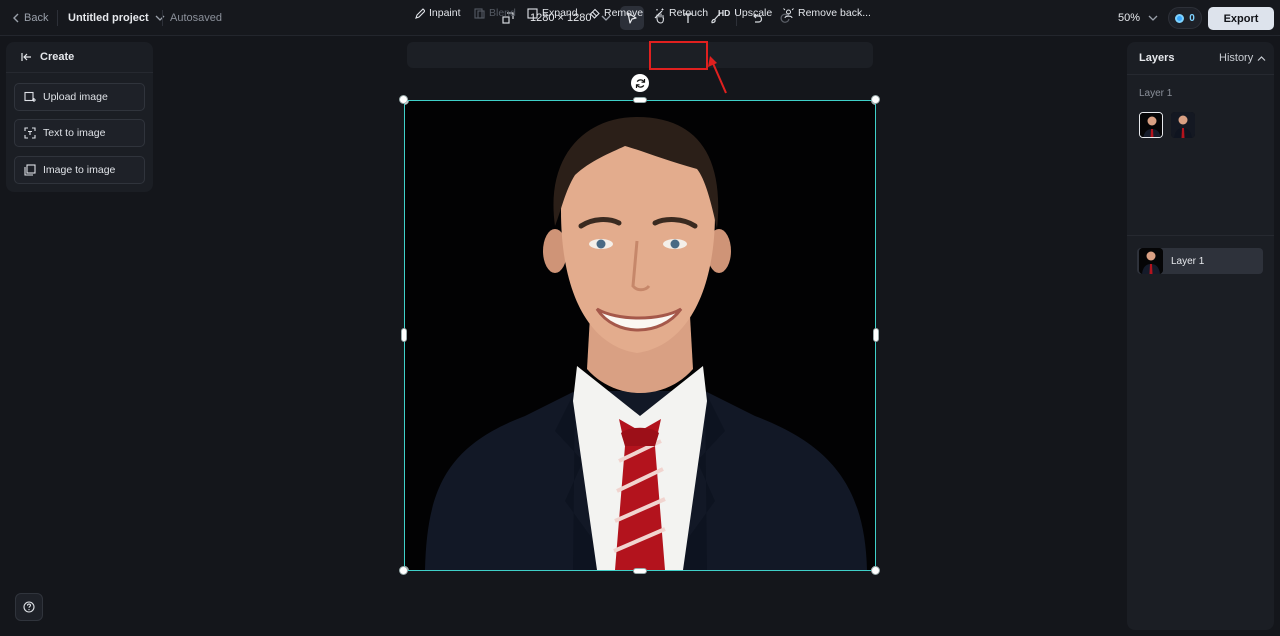 This screenshot has width=1280, height=636. I want to click on text-to-image-label: Text to image, so click(74, 133).